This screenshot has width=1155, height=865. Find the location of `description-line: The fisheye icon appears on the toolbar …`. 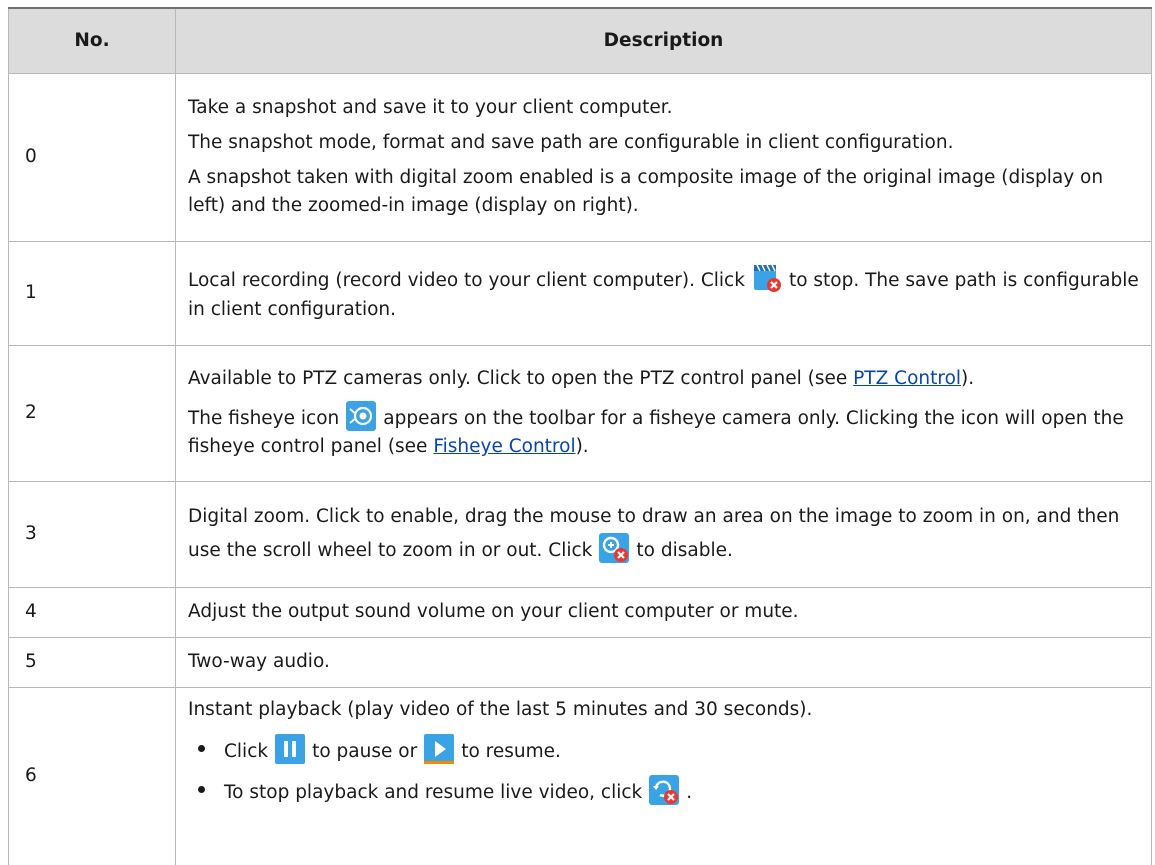

description-line: The fisheye icon appears on the toolbar … is located at coordinates (664, 431).